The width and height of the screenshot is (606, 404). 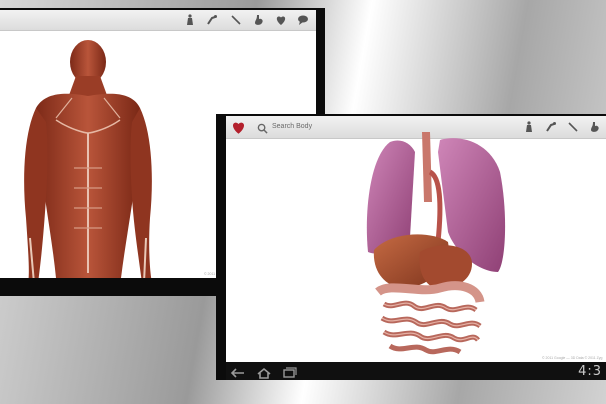 I want to click on android-nav-bar: 4:3, so click(x=416, y=371).